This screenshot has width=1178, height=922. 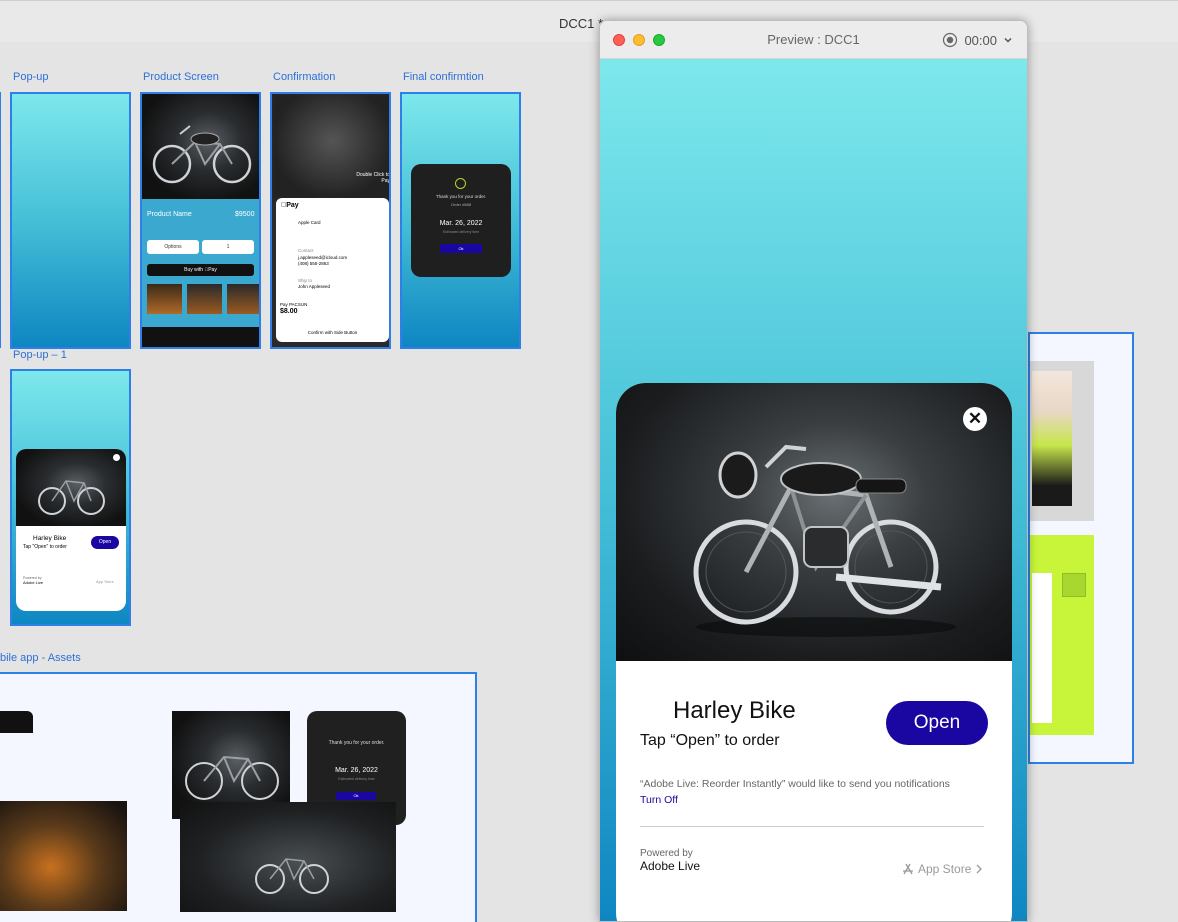 What do you see at coordinates (50, 538) in the screenshot?
I see `mini-title: Harley Bike` at bounding box center [50, 538].